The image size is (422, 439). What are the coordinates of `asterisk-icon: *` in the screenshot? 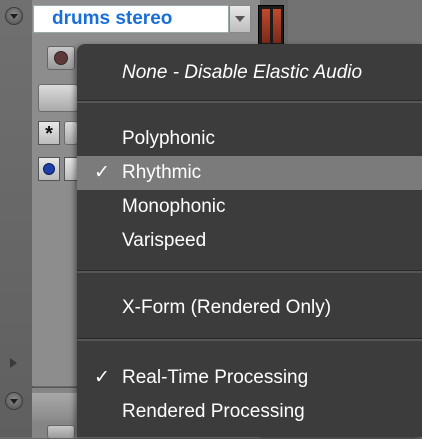 It's located at (49, 133).